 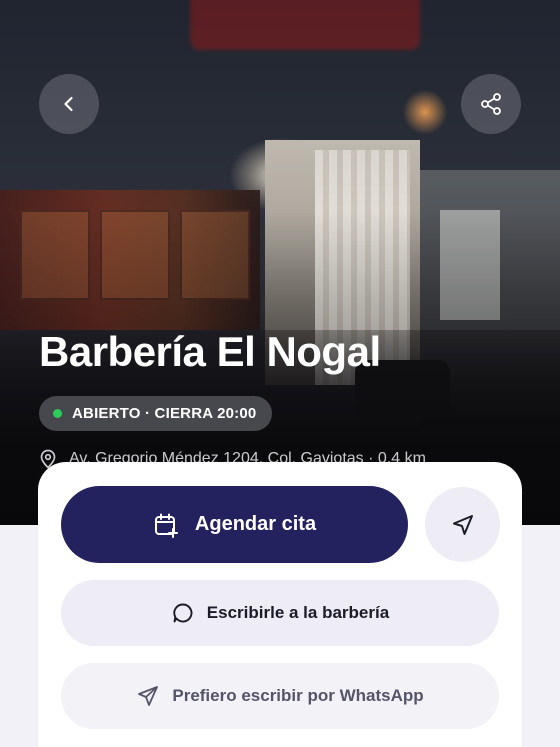 I want to click on book-appointment-label: Agendar cita, so click(x=255, y=524).